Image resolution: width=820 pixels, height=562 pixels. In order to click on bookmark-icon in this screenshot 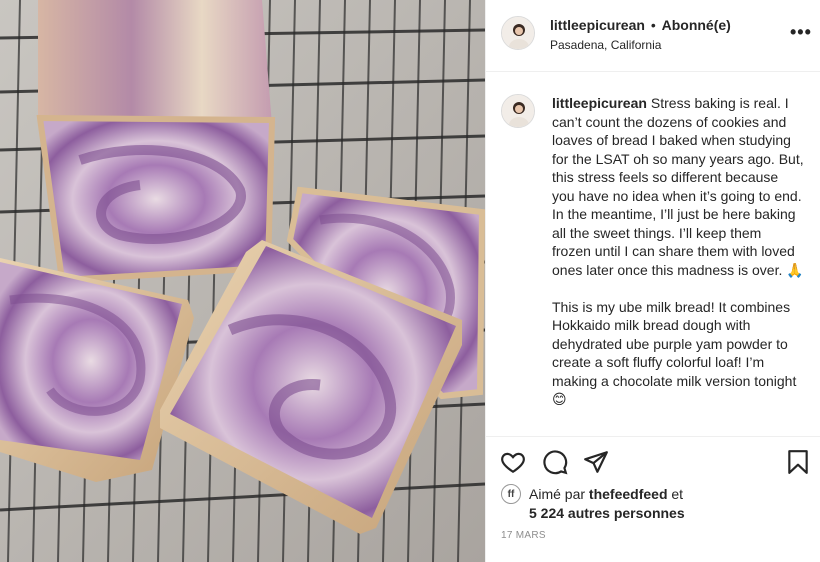, I will do `click(798, 462)`.